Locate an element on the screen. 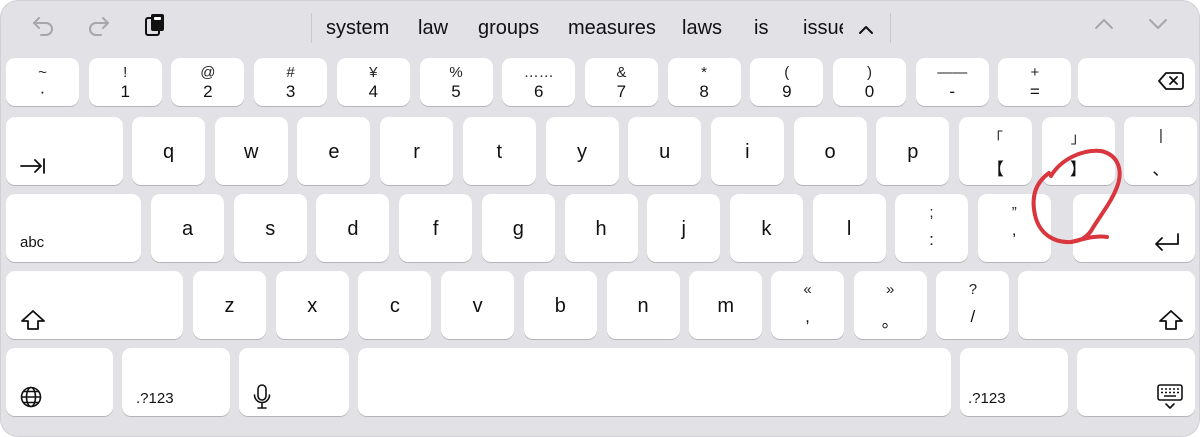 This screenshot has width=1200, height=437. letter-key-t: t is located at coordinates (499, 151).